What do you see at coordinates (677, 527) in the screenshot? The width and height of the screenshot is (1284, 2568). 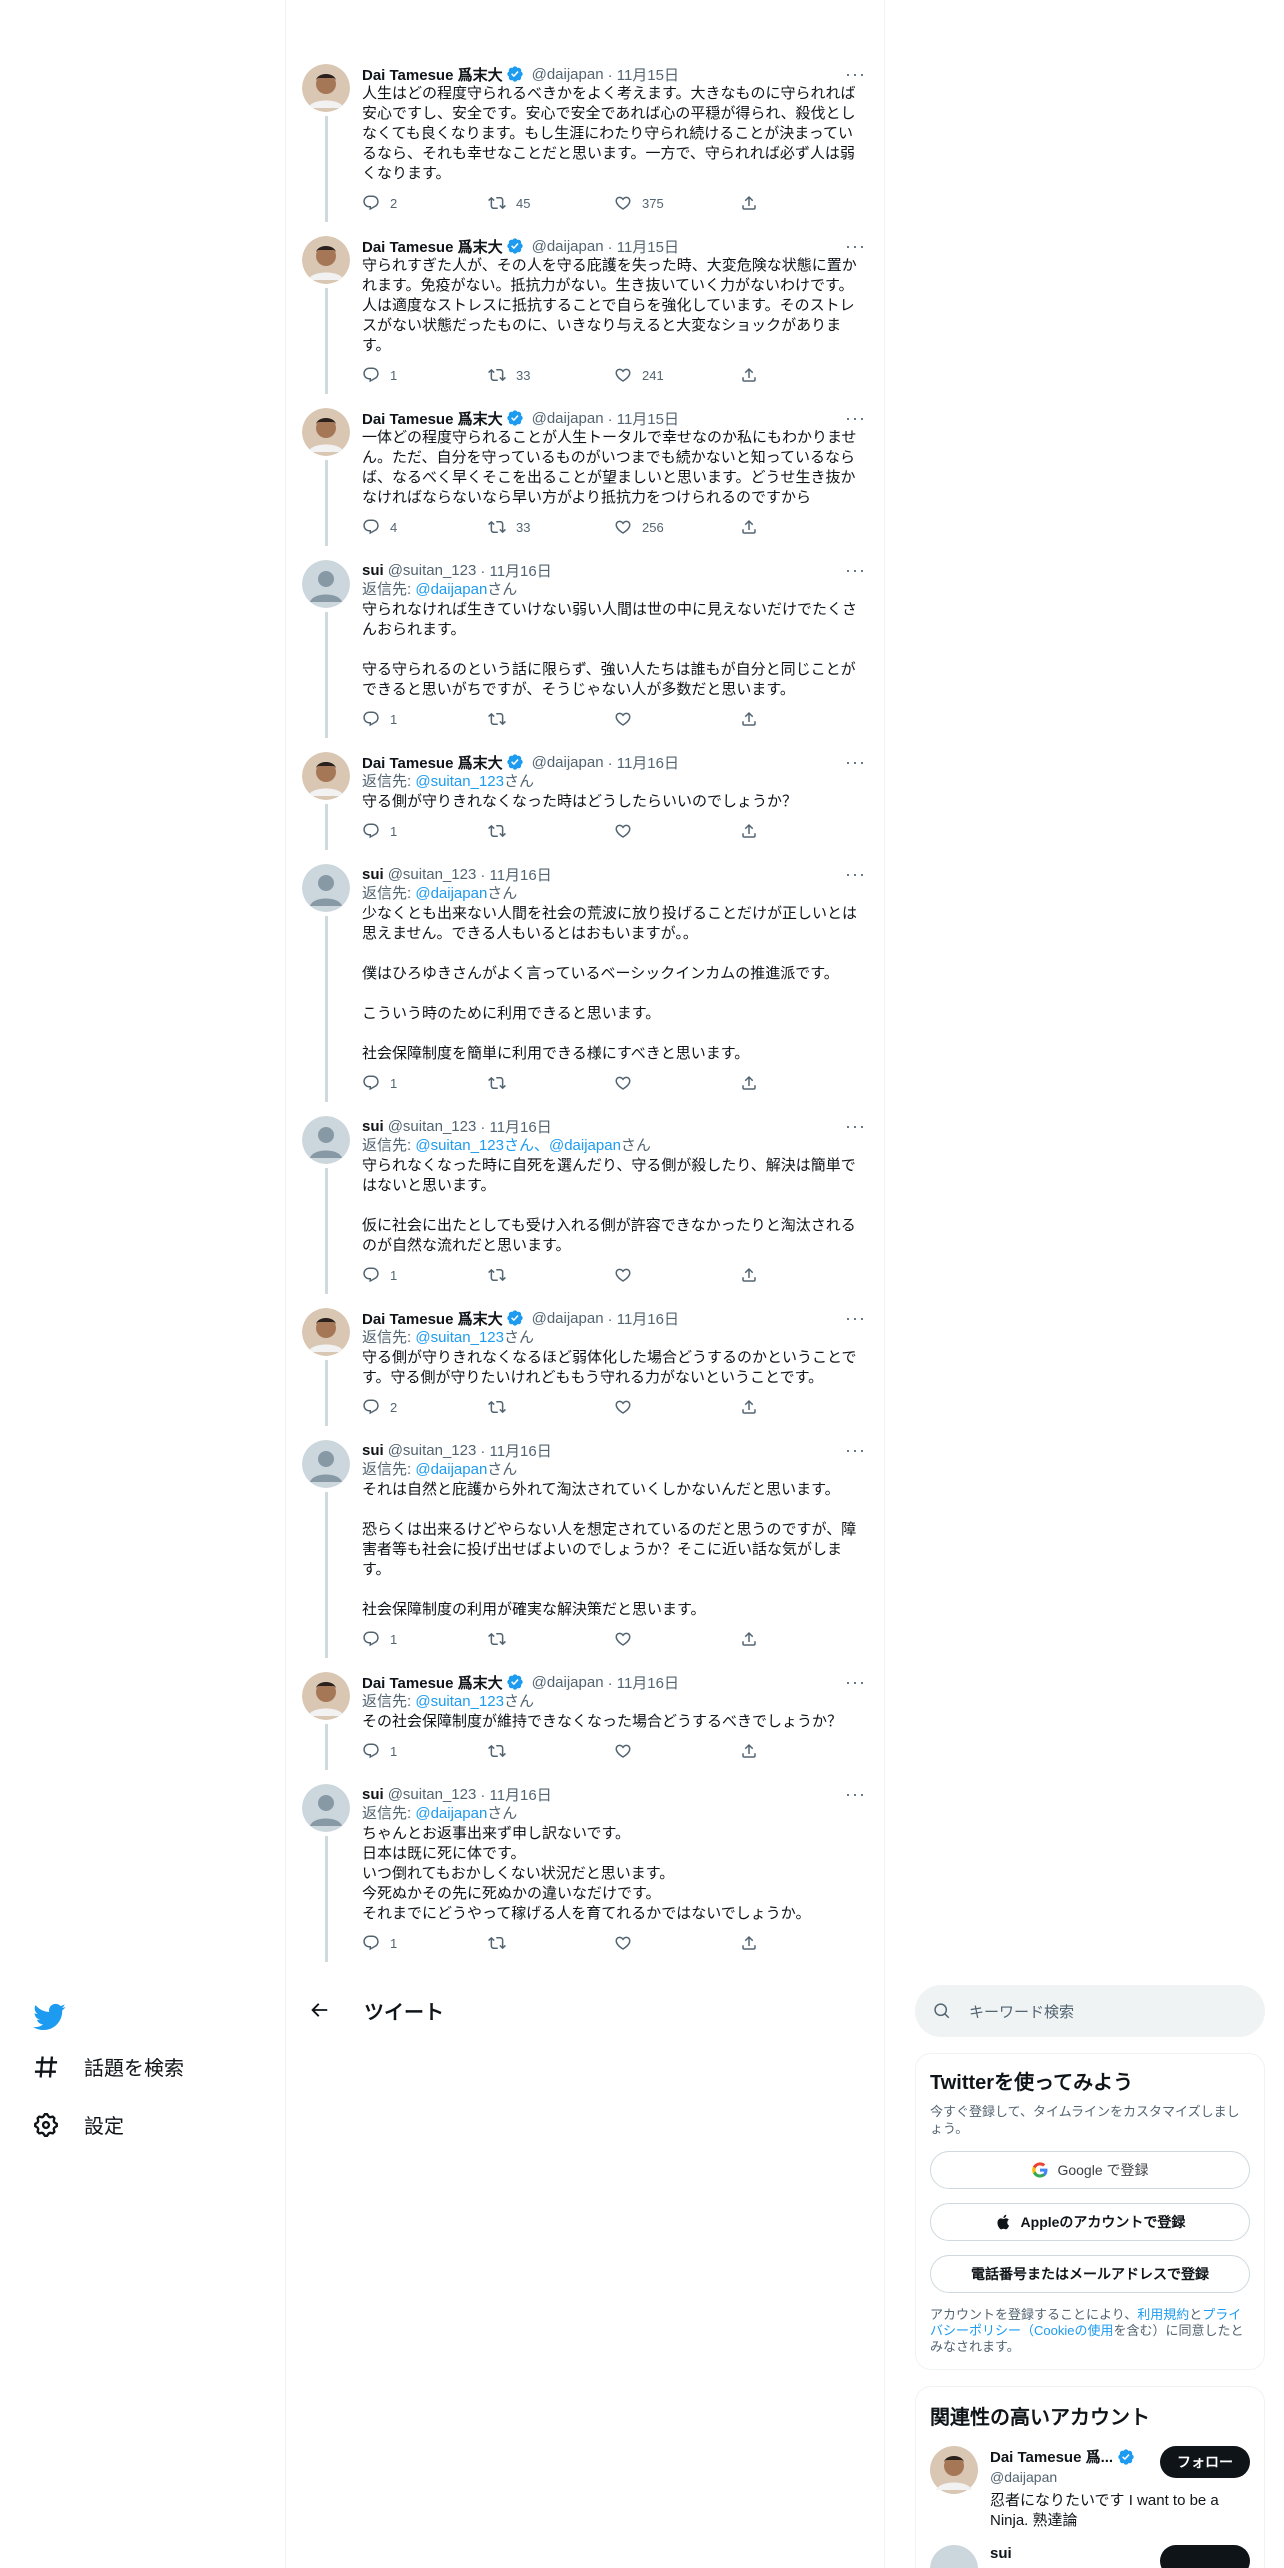 I see `like-button: 256` at bounding box center [677, 527].